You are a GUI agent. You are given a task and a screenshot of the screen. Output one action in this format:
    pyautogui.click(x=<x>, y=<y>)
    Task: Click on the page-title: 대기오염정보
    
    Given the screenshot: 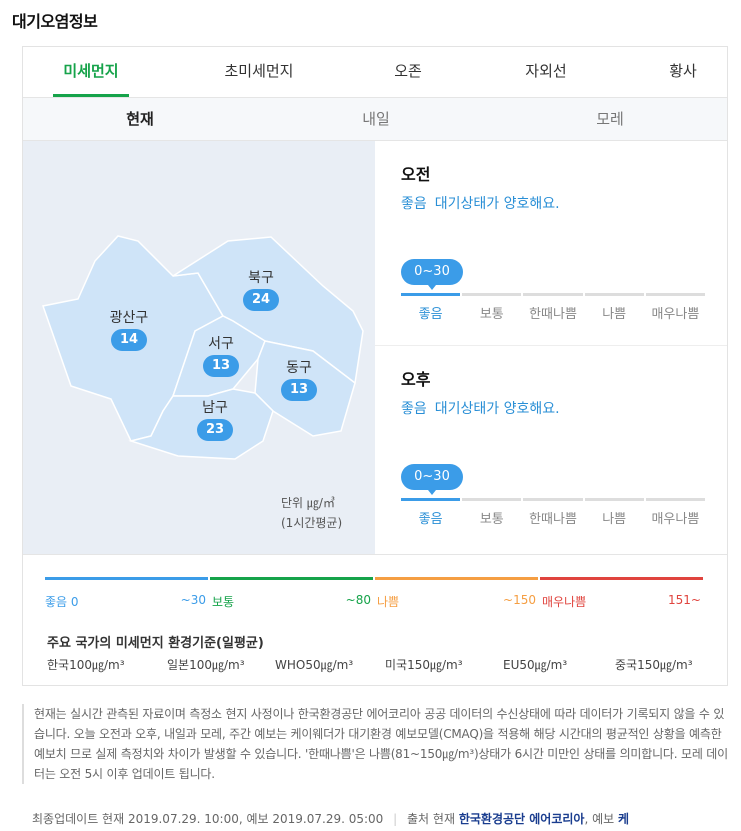 What is the action you would take?
    pyautogui.click(x=55, y=21)
    